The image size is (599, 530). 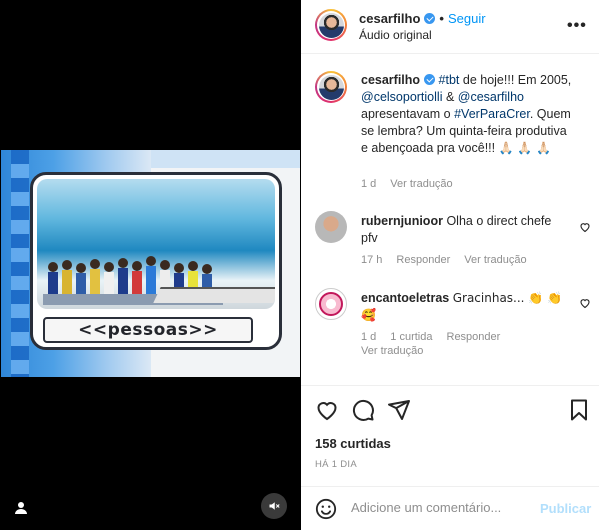 What do you see at coordinates (467, 18) in the screenshot?
I see `follow-button: Seguir` at bounding box center [467, 18].